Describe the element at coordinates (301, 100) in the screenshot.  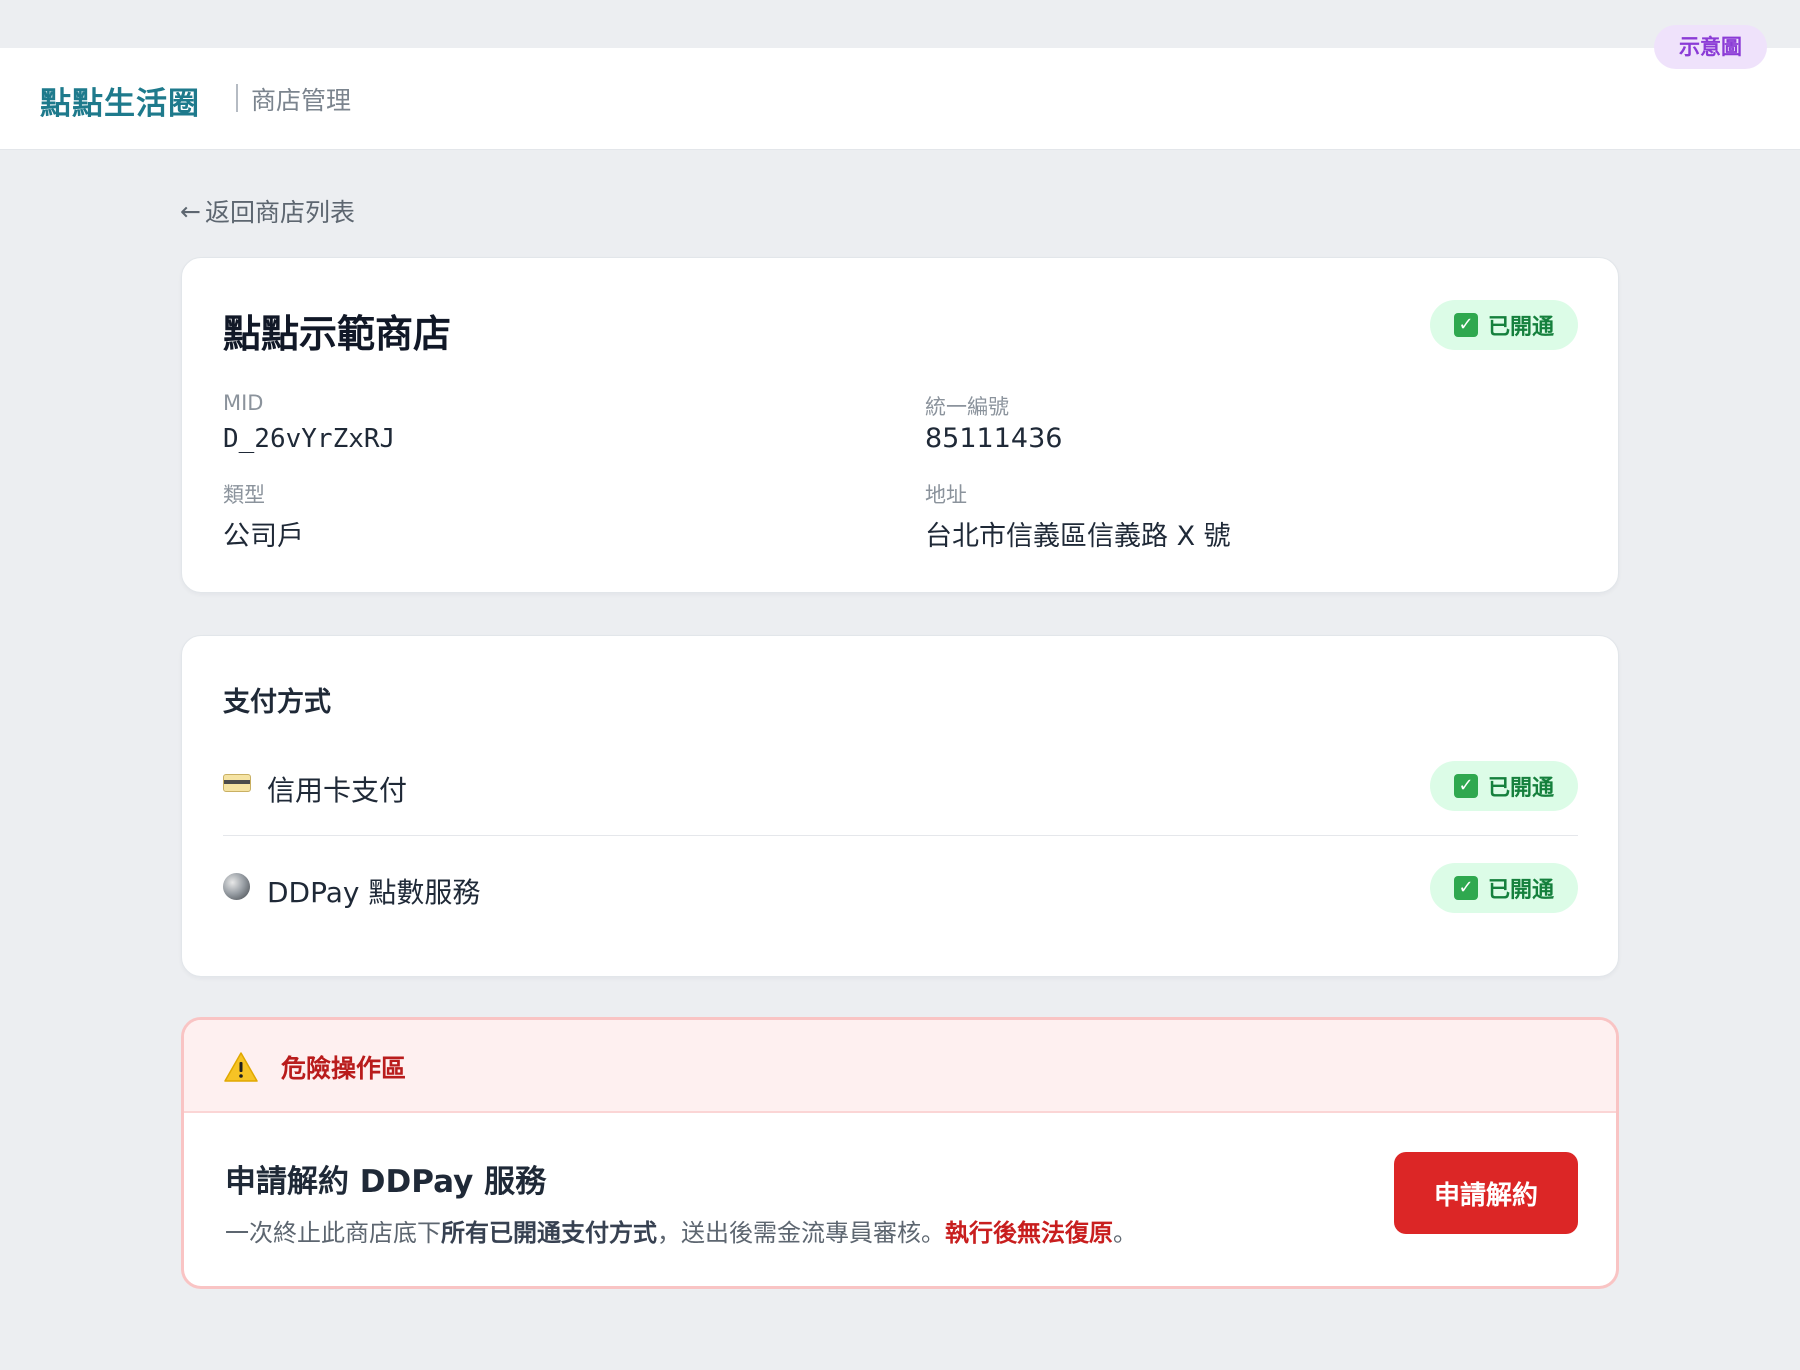
I see `page-section-title: 商店管理` at that location.